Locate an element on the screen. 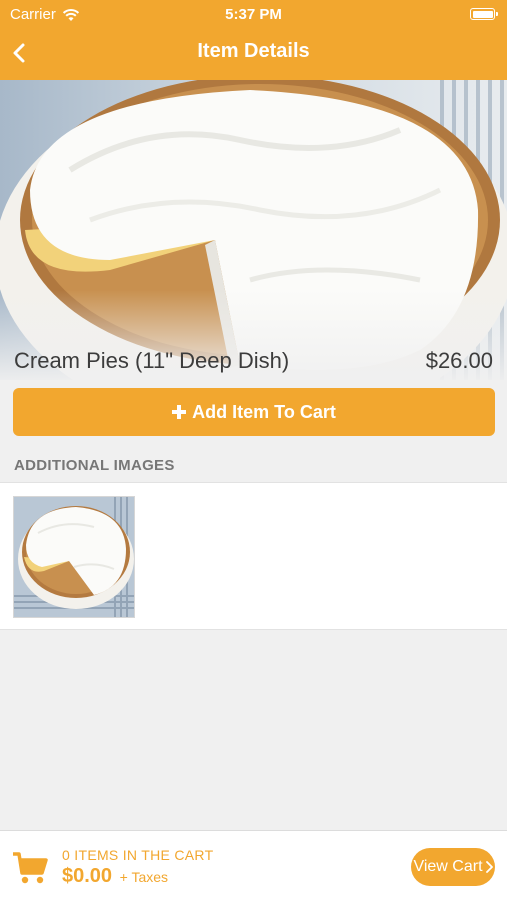 This screenshot has width=507, height=900. view-cart-button: View Cart is located at coordinates (453, 867).